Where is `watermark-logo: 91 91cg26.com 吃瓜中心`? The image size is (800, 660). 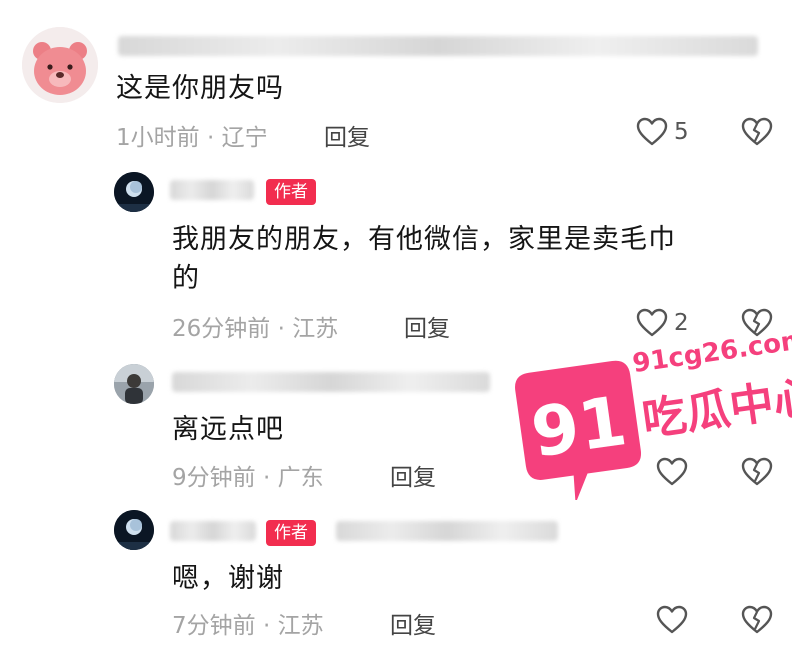 watermark-logo: 91 91cg26.com 吃瓜中心 is located at coordinates (657, 414).